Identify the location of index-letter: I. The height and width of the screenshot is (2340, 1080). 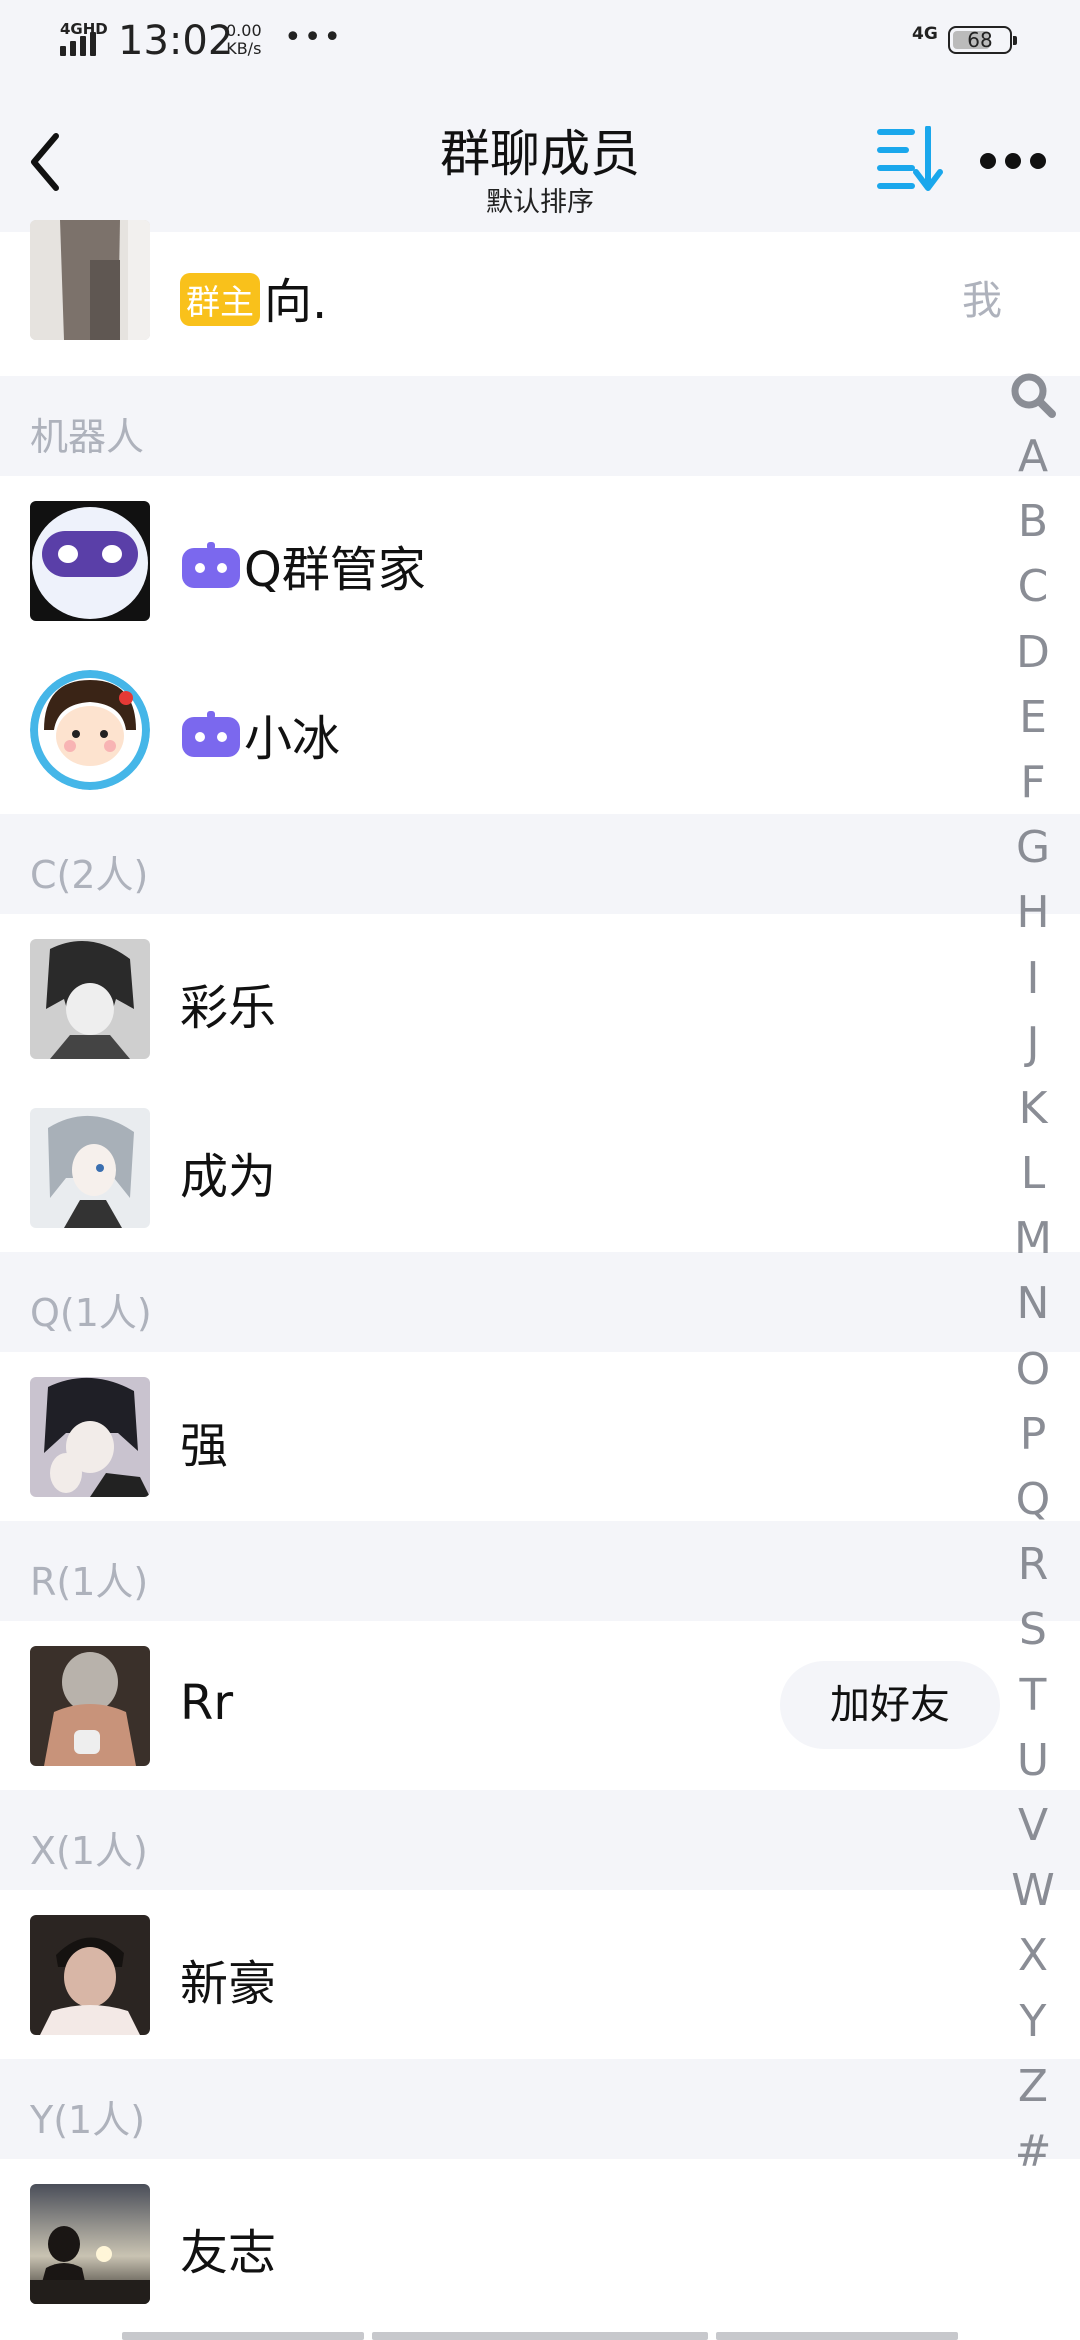
(1033, 978).